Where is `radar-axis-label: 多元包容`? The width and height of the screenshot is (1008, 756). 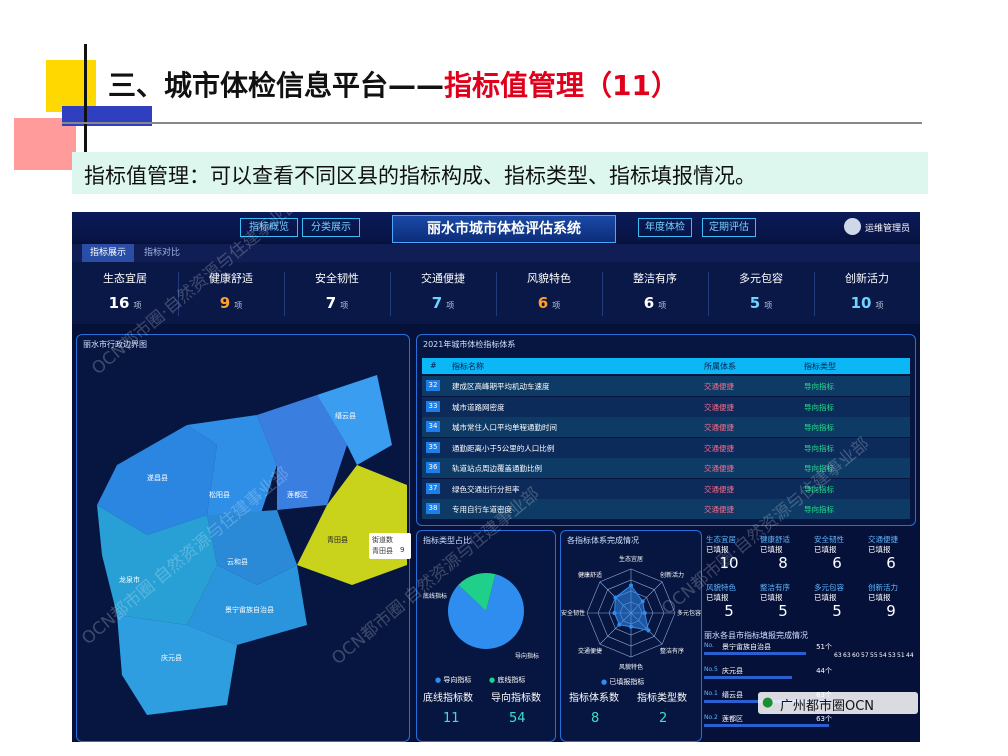
radar-axis-label: 多元包容 is located at coordinates (689, 613).